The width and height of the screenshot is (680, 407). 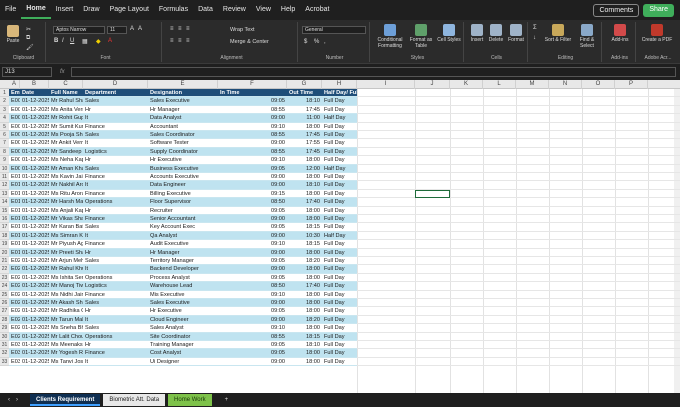 I want to click on vertical-scrollbar, so click(x=677, y=241).